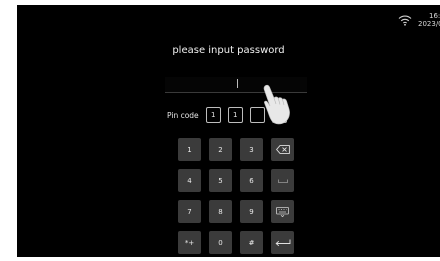 This screenshot has width=440, height=261. I want to click on enter-icon, so click(282, 242).